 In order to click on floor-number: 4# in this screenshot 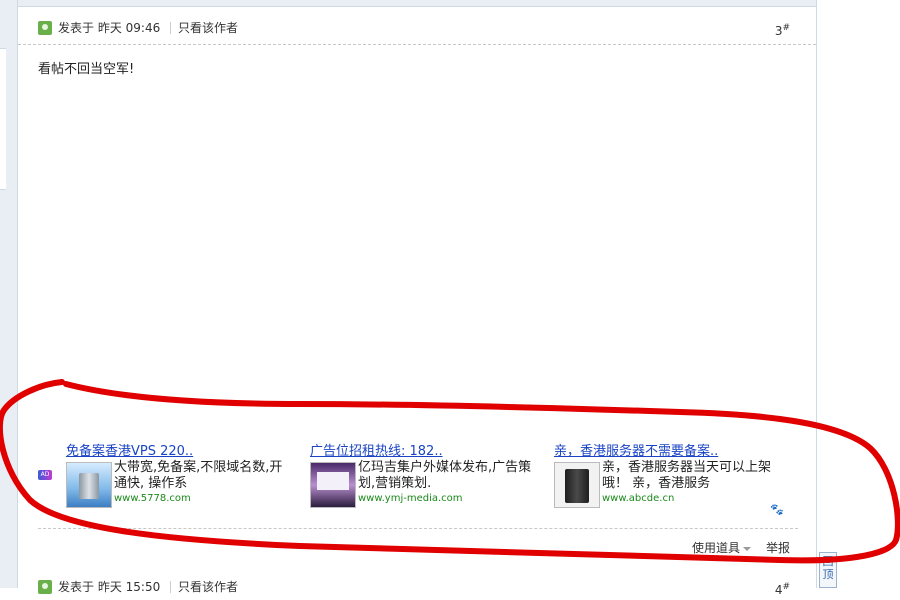, I will do `click(782, 588)`.